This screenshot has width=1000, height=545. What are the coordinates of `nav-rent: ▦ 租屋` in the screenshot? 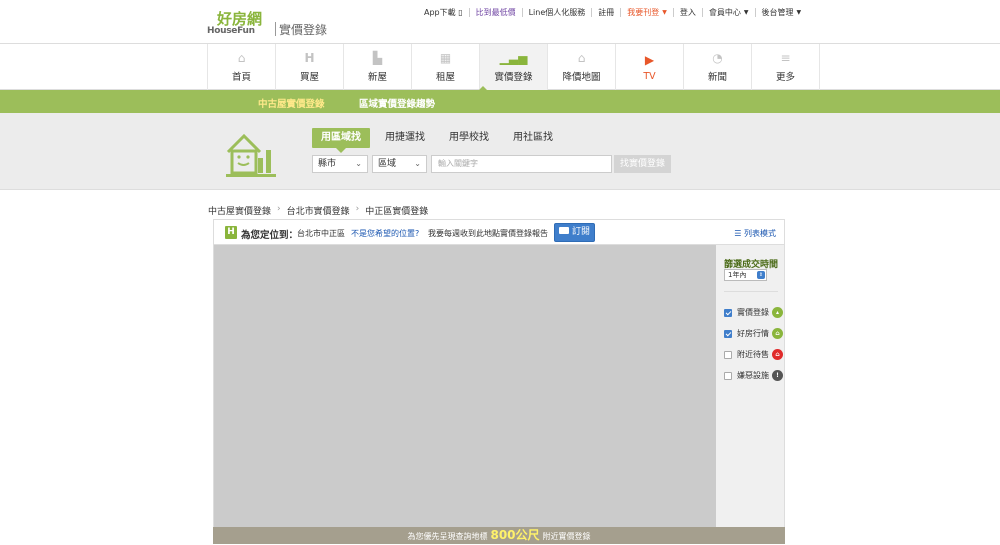 It's located at (446, 67).